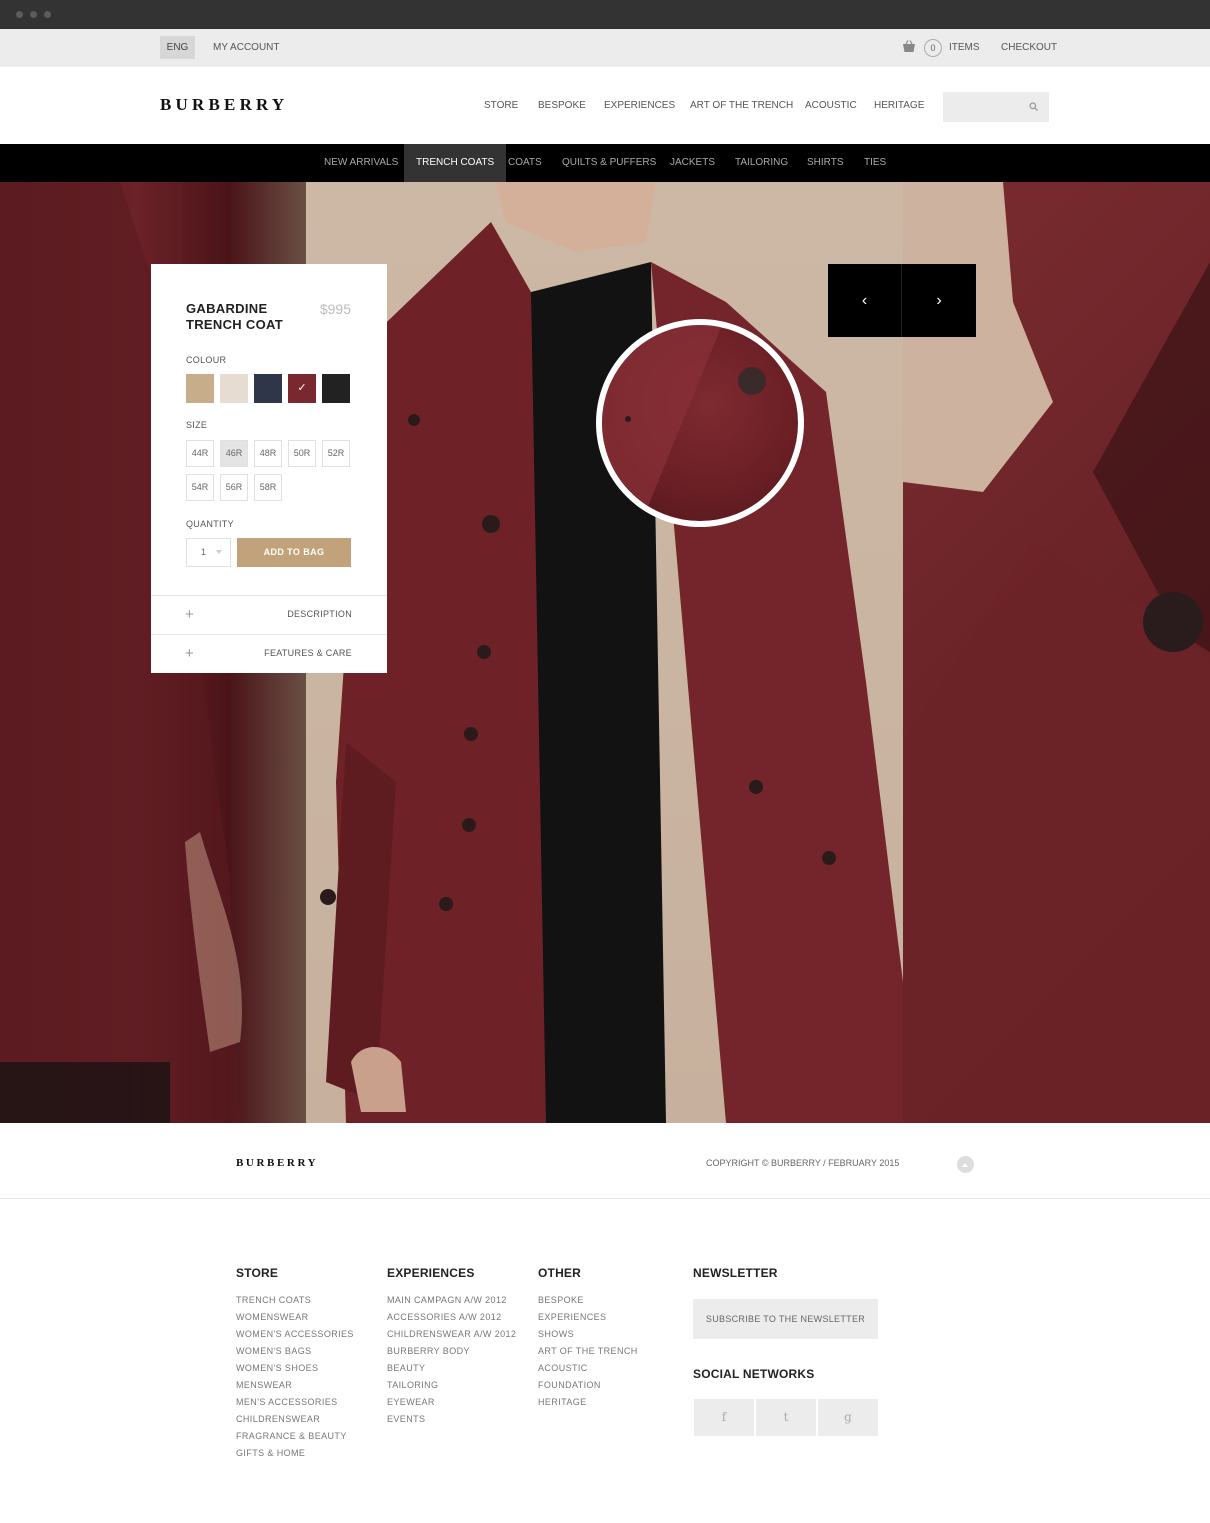  I want to click on footer-link-trench-coats: TRENCH COATS, so click(273, 1300).